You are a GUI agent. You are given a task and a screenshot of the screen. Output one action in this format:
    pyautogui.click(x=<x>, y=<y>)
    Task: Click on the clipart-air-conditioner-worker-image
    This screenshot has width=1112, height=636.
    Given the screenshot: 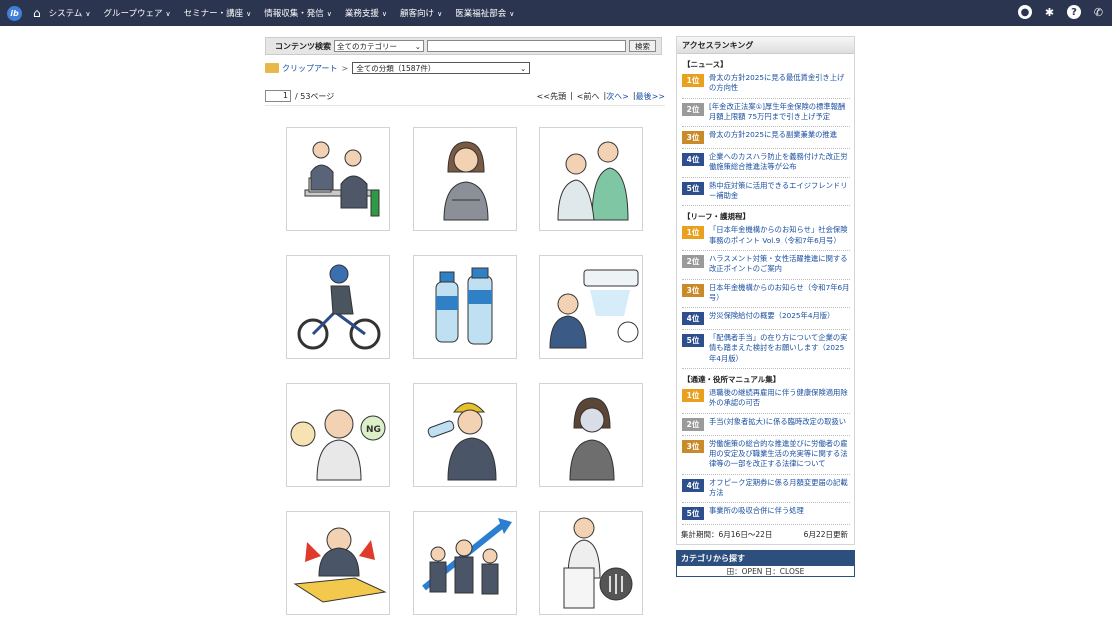 What is the action you would take?
    pyautogui.click(x=594, y=309)
    